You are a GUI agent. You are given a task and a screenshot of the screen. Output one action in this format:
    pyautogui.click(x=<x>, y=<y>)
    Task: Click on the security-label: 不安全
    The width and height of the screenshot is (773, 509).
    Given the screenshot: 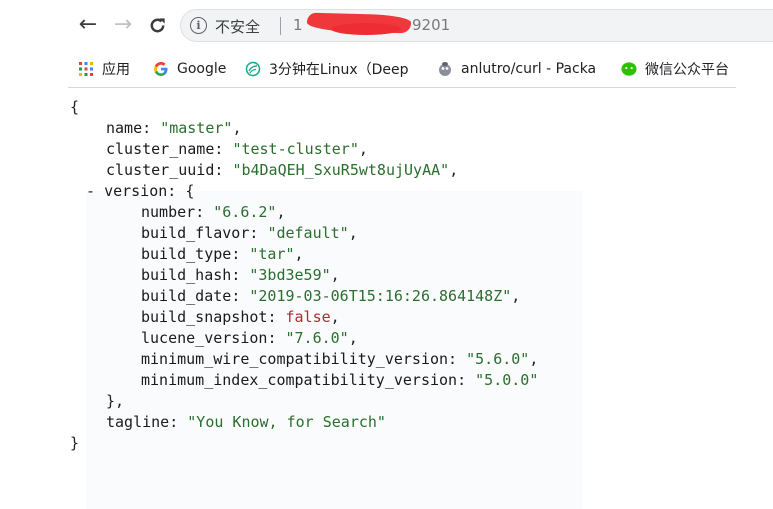 What is the action you would take?
    pyautogui.click(x=237, y=26)
    